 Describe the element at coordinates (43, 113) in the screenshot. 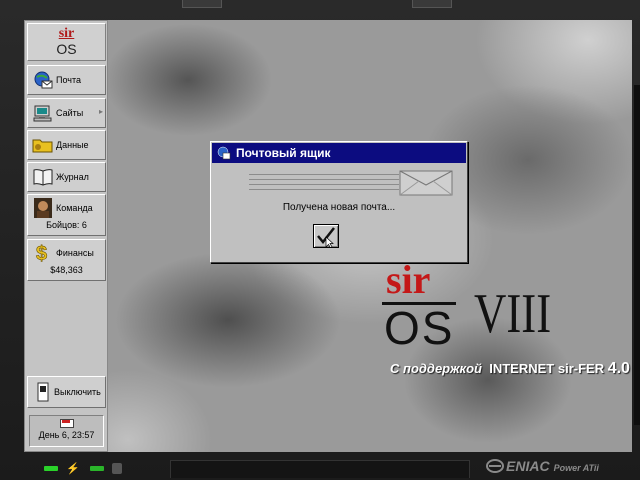

I see `computer-icon` at that location.